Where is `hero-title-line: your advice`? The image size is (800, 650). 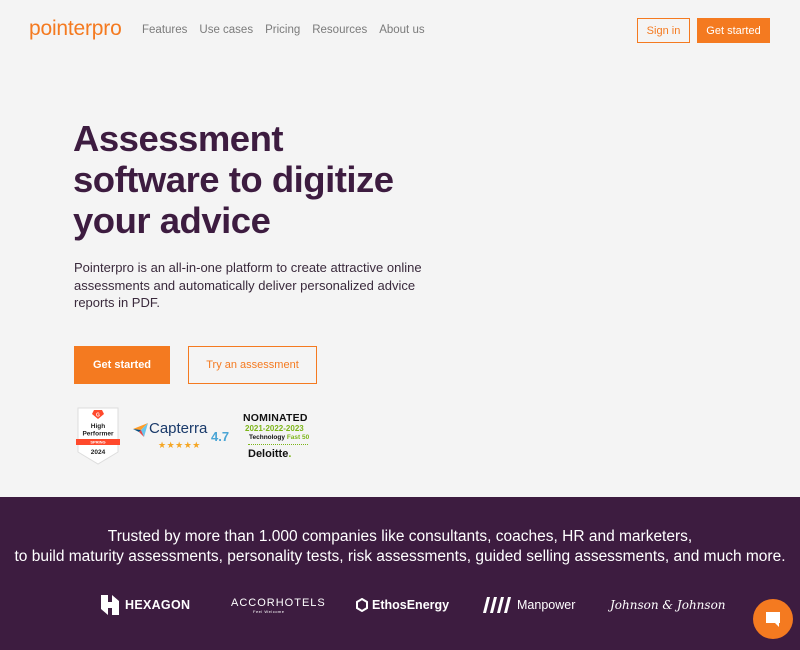 hero-title-line: your advice is located at coordinates (172, 220).